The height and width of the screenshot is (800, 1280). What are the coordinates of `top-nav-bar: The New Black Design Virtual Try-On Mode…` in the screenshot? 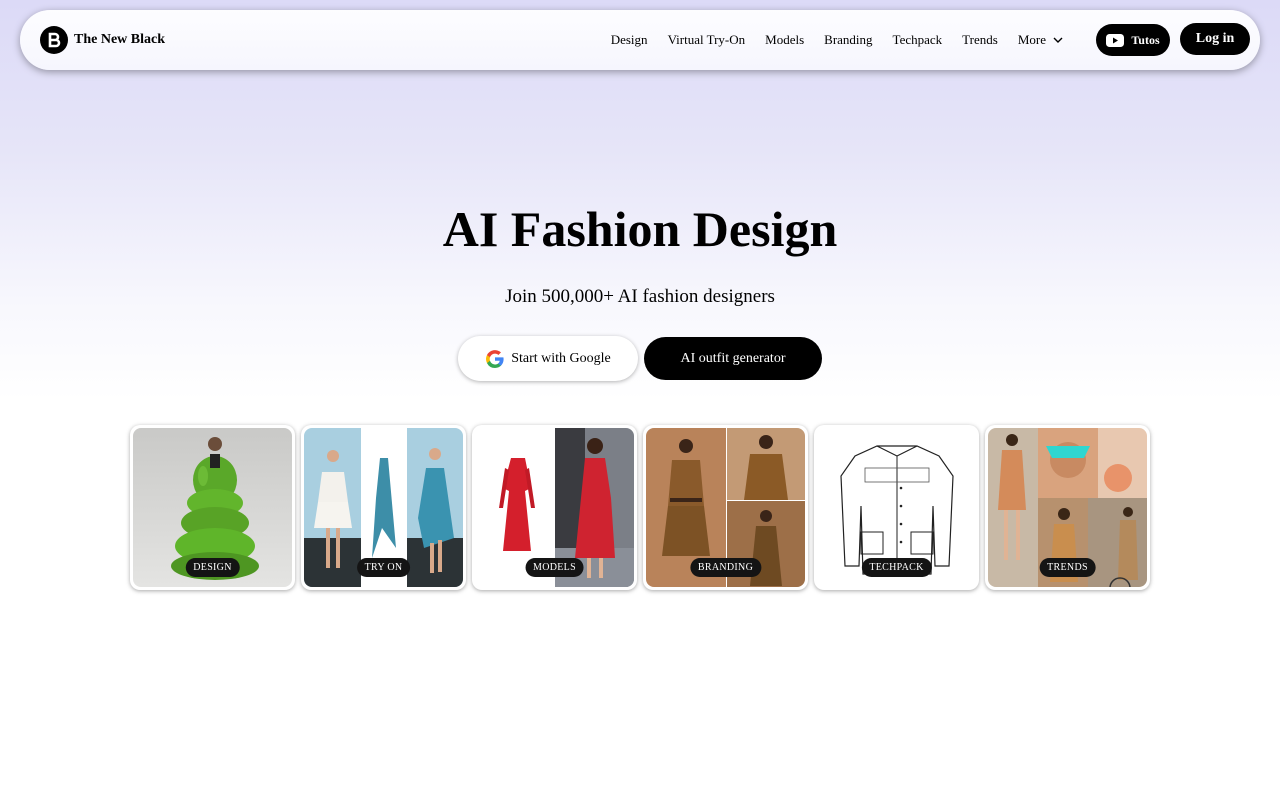 It's located at (640, 40).